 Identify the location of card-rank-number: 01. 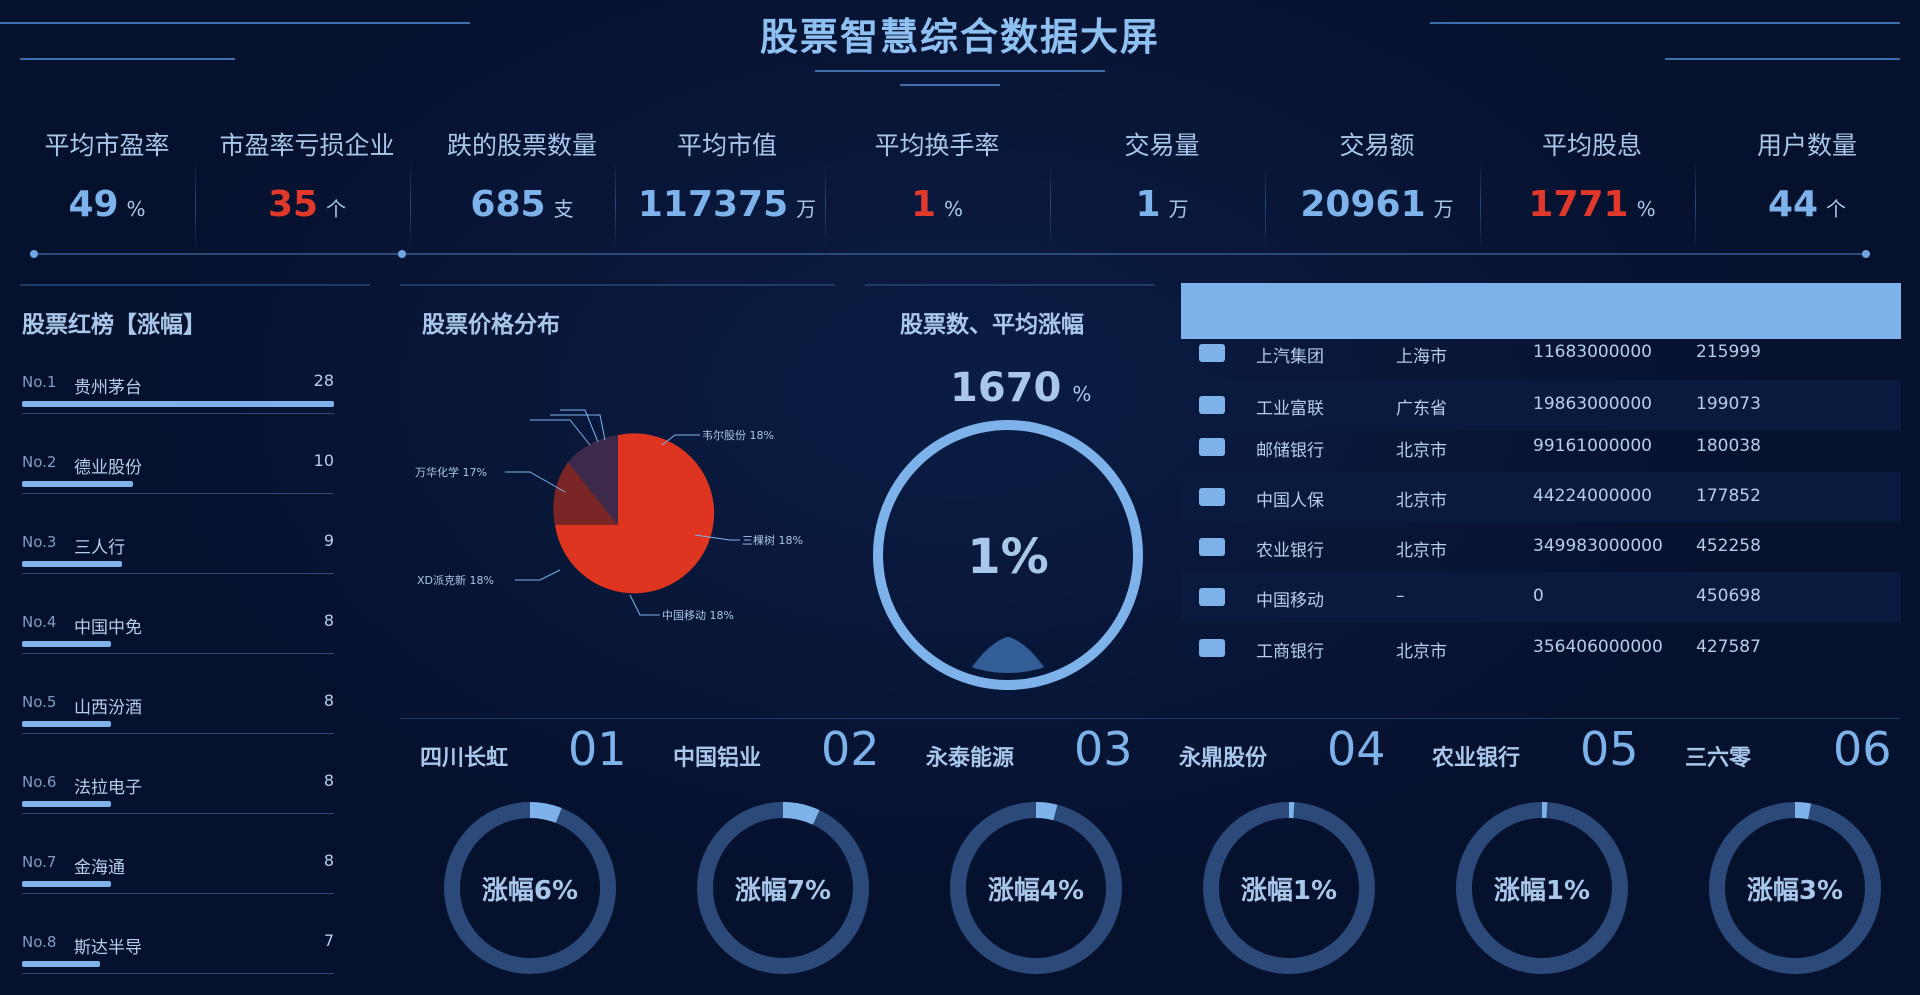
(597, 749).